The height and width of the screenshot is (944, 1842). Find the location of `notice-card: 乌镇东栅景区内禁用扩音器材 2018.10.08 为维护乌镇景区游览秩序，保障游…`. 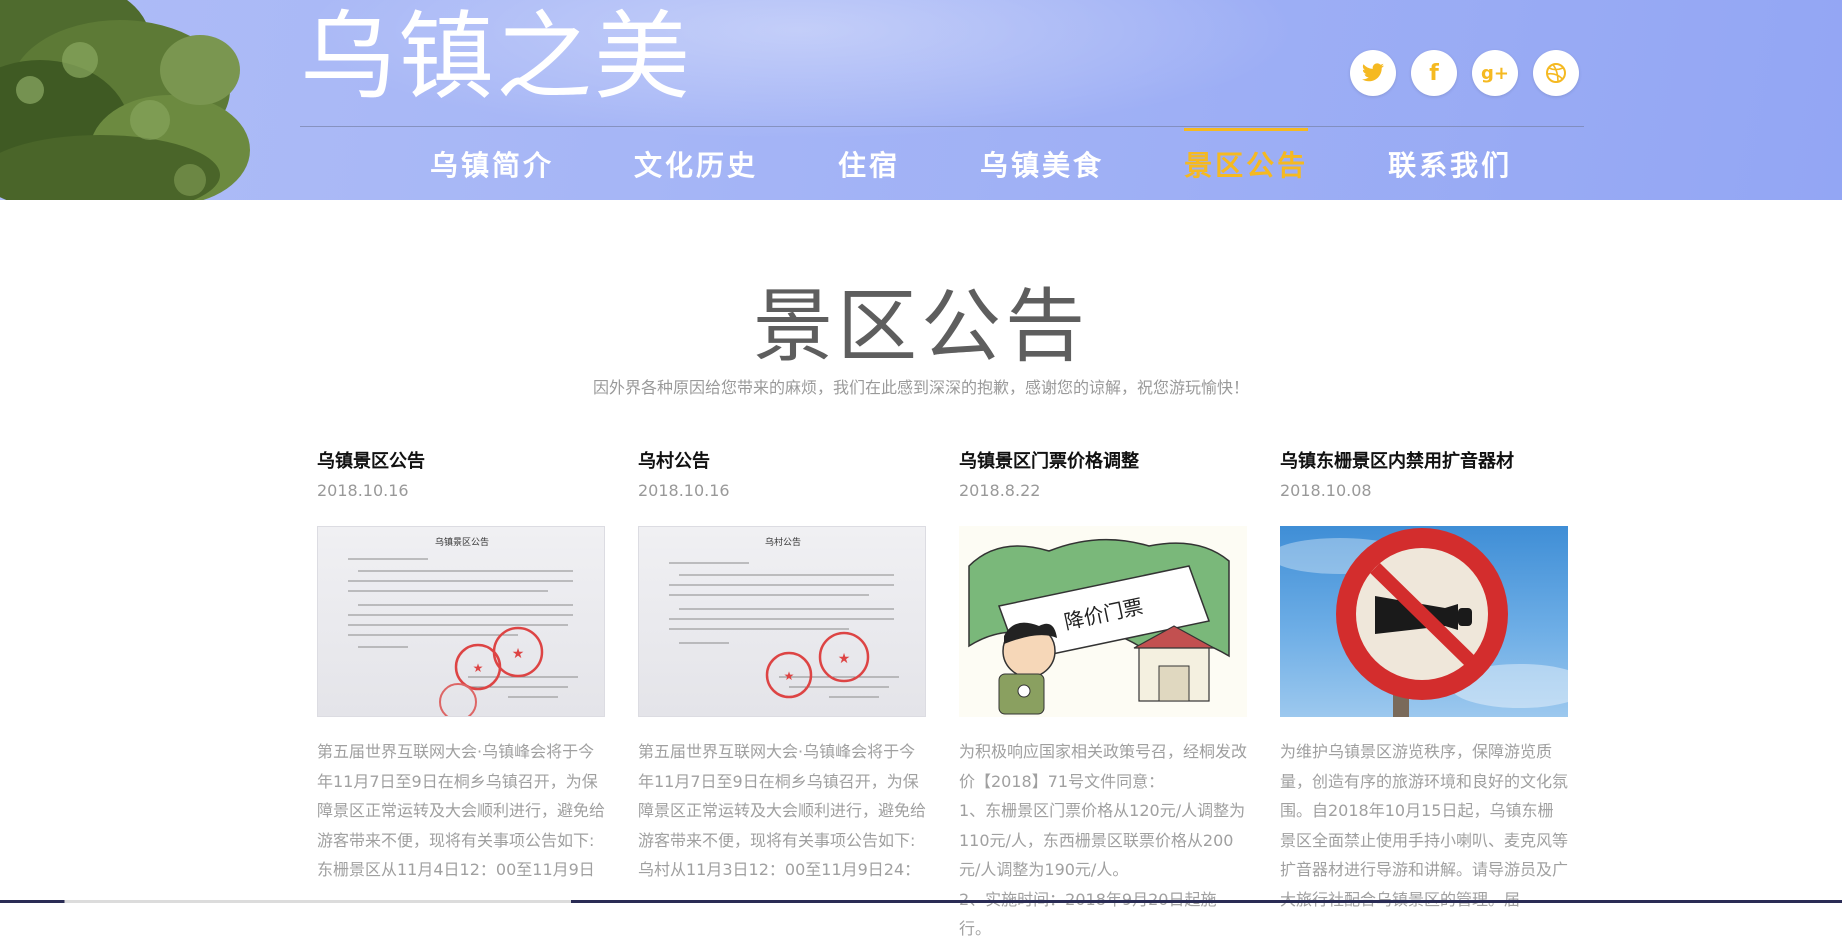

notice-card: 乌镇东栅景区内禁用扩音器材 2018.10.08 为维护乌镇景区游览秩序，保障游… is located at coordinates (1424, 696).